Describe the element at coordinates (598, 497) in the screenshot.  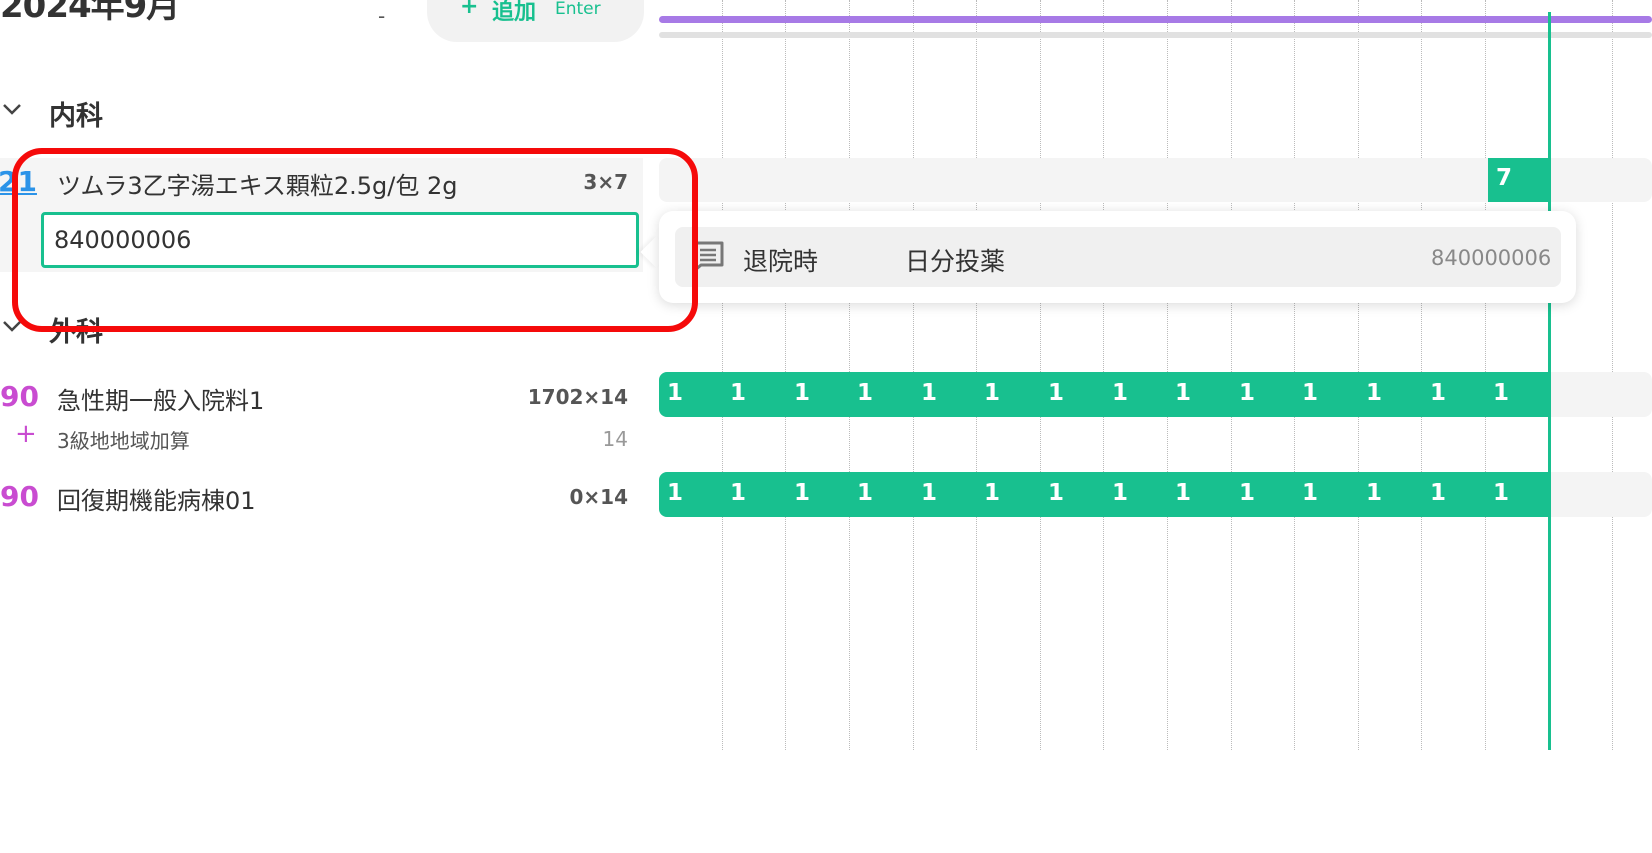
I see `row-quantity: 0×14` at that location.